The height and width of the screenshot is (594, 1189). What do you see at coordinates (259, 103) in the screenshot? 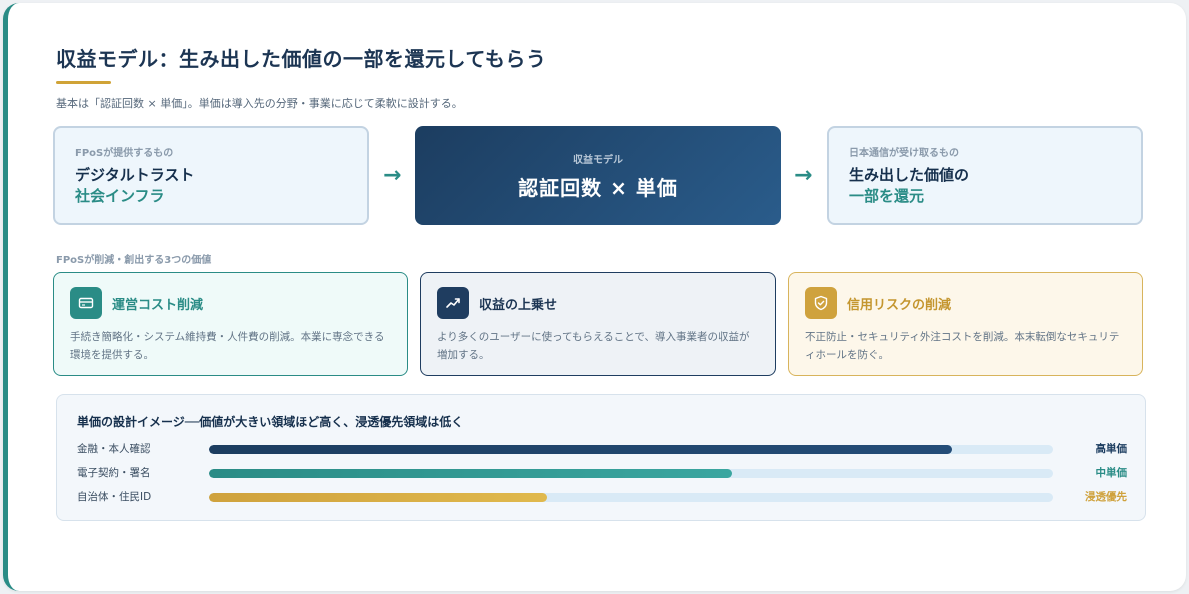
I see `page-subtitle: 基本は「認証回数 × 単価」。単価は導入先の分野・事業に応じて柔軟に設計する。` at bounding box center [259, 103].